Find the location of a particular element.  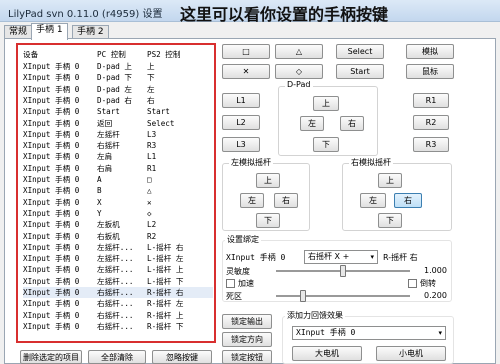

table-row: XInput 手柄 0 A □ is located at coordinates (118, 179).